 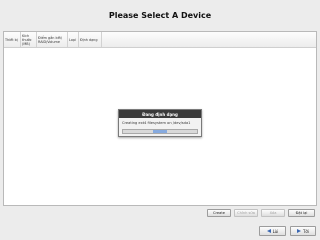 What do you see at coordinates (90, 39) in the screenshot?
I see `column-header-format: Định dạng` at bounding box center [90, 39].